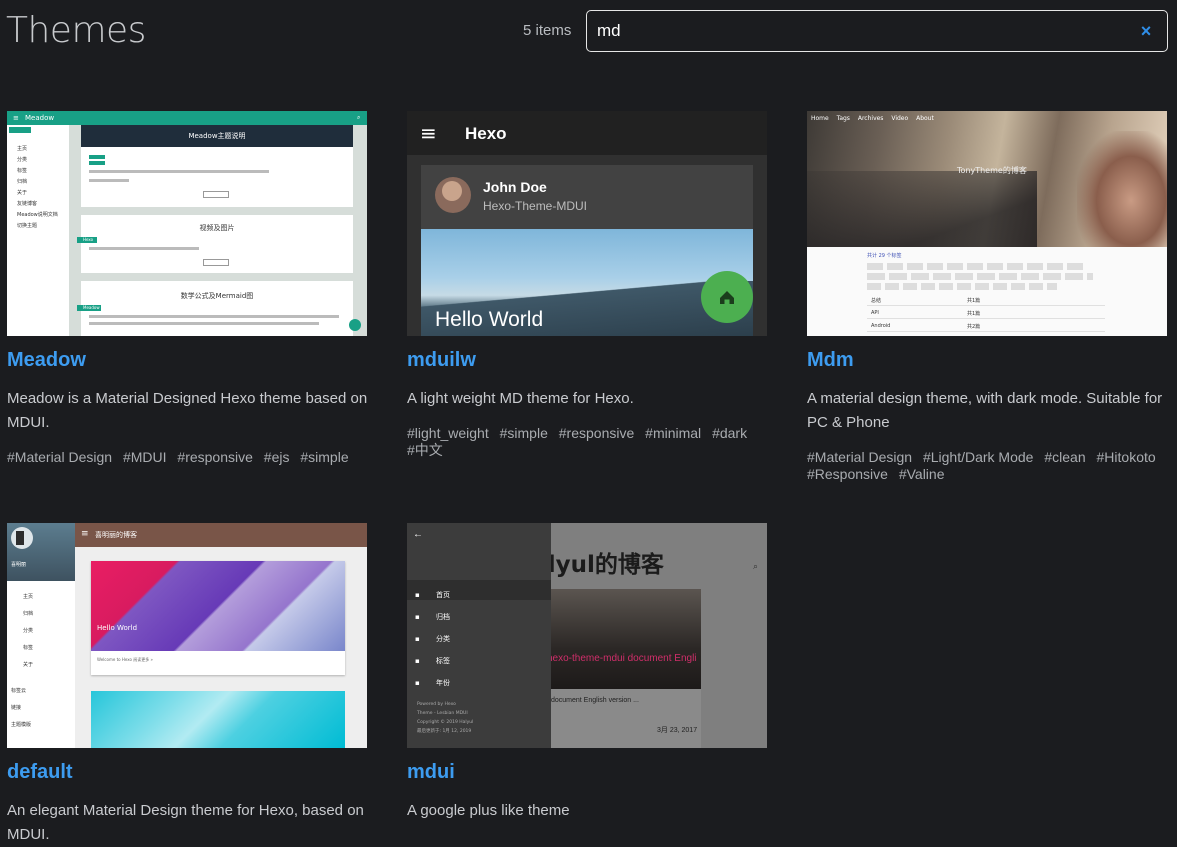 The height and width of the screenshot is (847, 1177). I want to click on theme-name-link: default, so click(40, 772).